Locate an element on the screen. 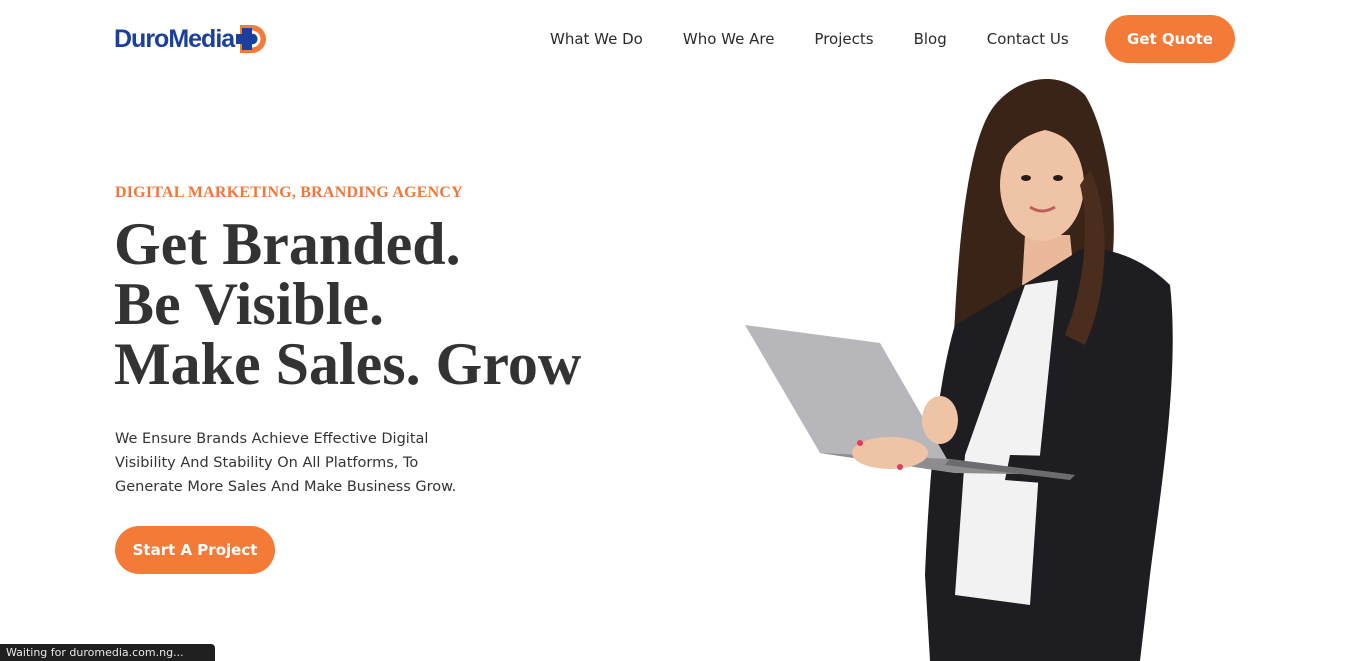 This screenshot has height=661, width=1348. logo-mark-icon is located at coordinates (251, 39).